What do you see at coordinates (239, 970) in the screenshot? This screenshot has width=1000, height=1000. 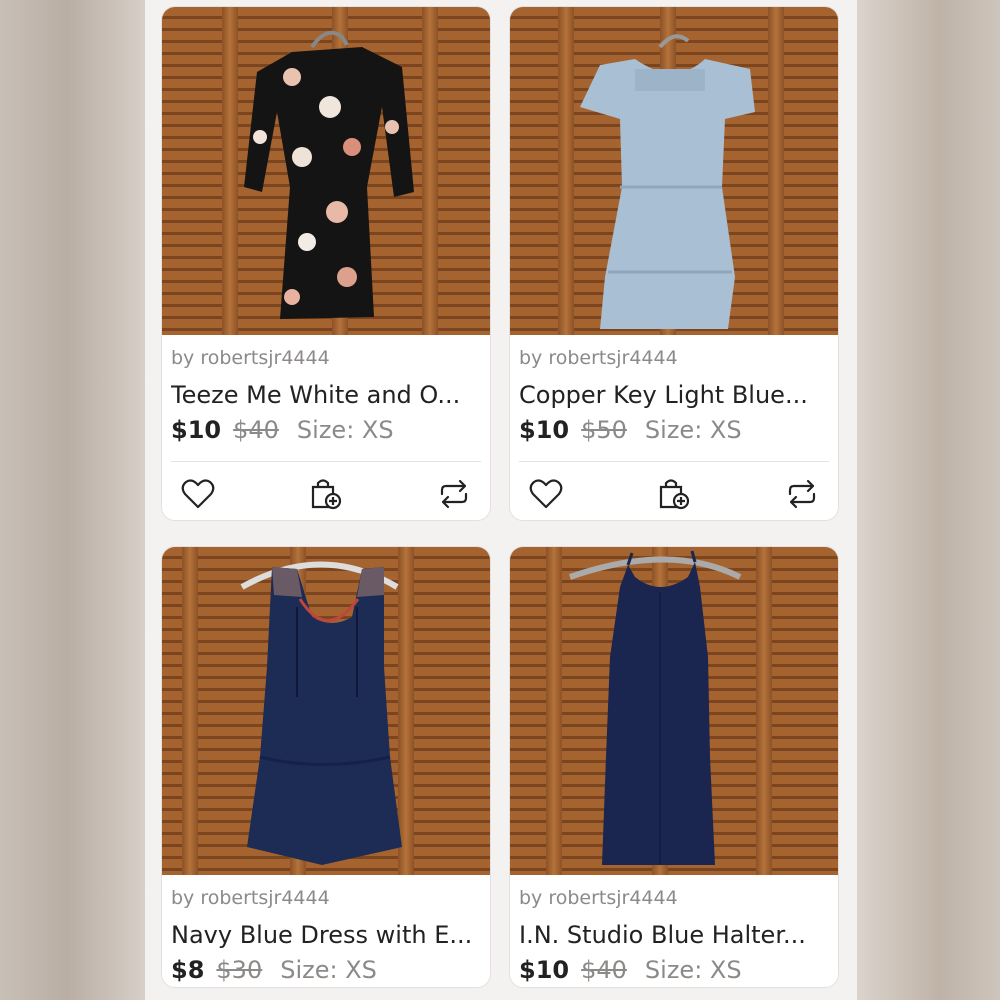 I see `original-price: $30` at bounding box center [239, 970].